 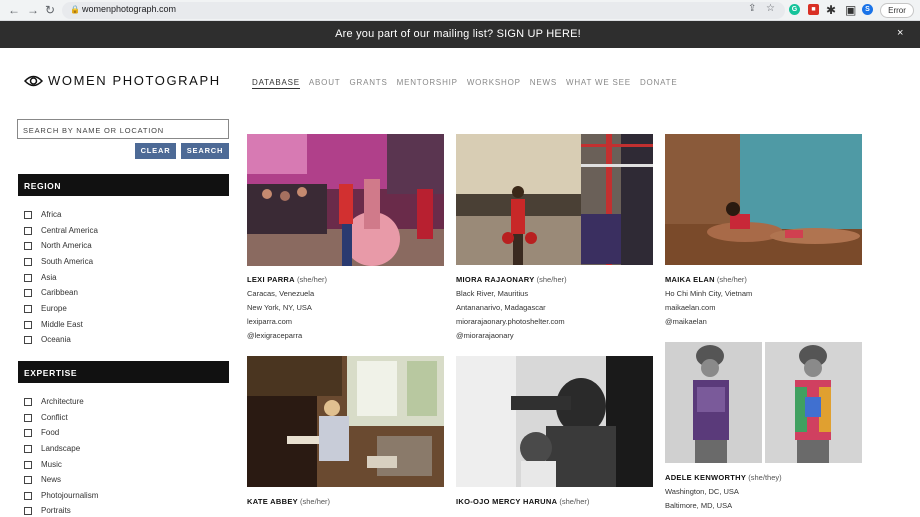 I want to click on photographer-name: IKO-OJO MERCY HARUNA, so click(x=506, y=501).